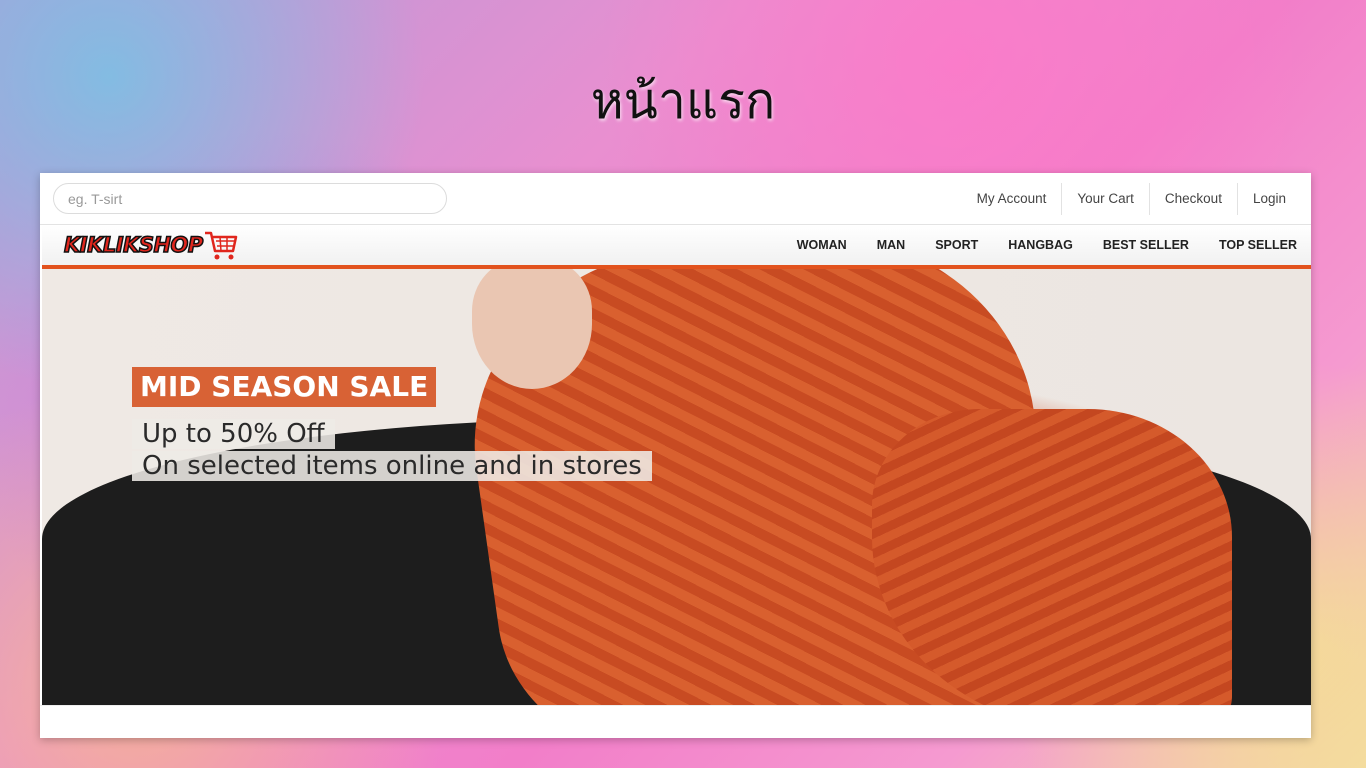  I want to click on login-link: Login, so click(1268, 198).